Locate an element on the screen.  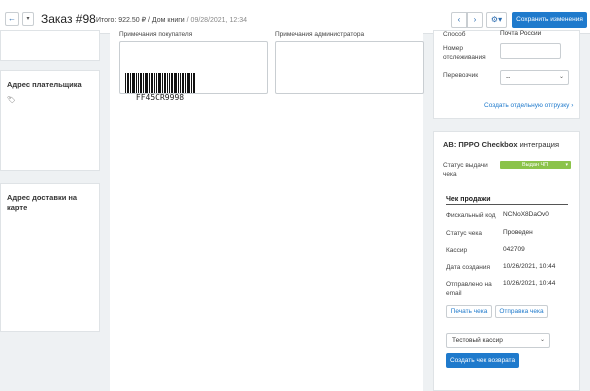
admin-notes-label: Примечания администратора is located at coordinates (320, 34).